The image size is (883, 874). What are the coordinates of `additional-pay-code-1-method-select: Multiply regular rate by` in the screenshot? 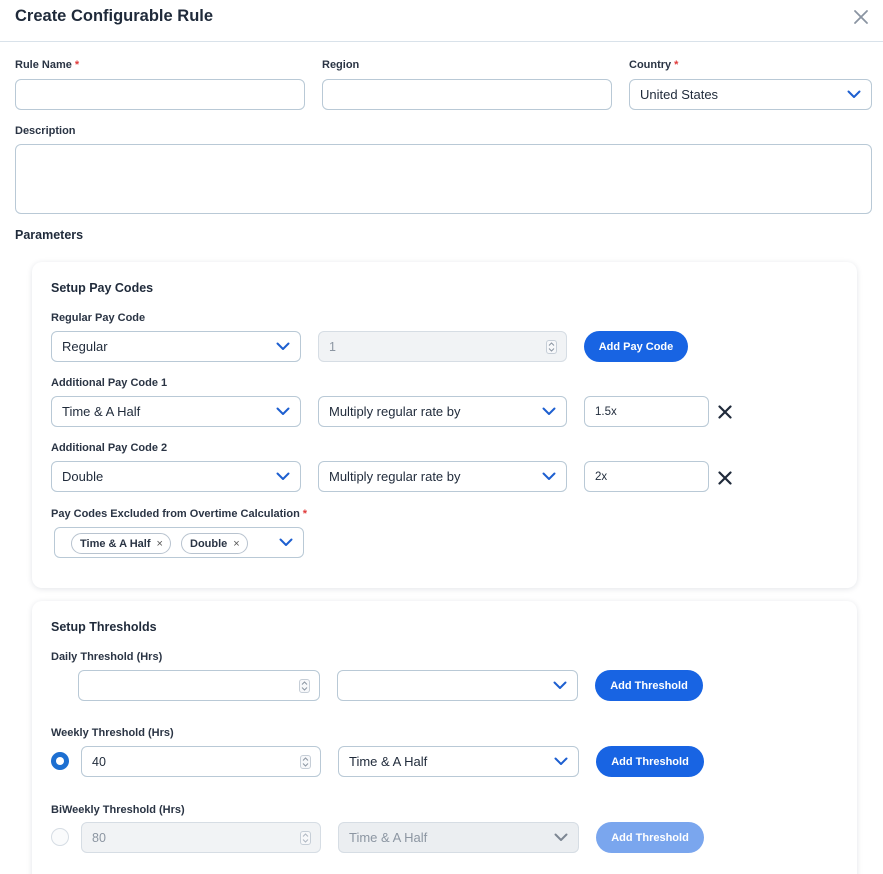 It's located at (442, 411).